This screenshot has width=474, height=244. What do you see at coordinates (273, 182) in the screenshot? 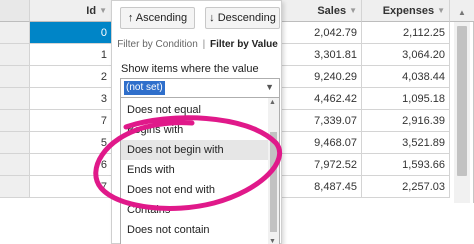
I see `dropdown-scrollbar-thumb` at bounding box center [273, 182].